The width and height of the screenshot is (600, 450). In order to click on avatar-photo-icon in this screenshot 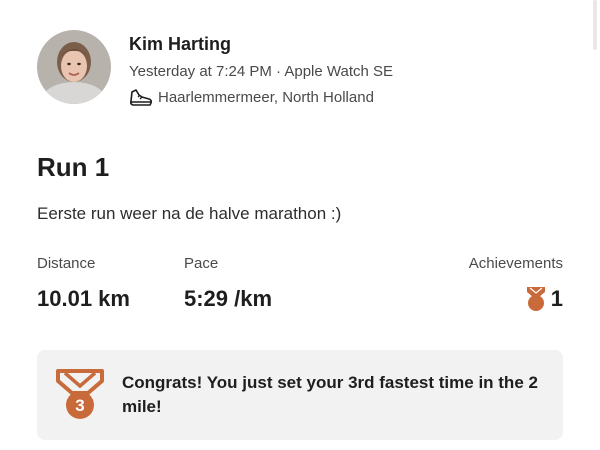, I will do `click(74, 67)`.